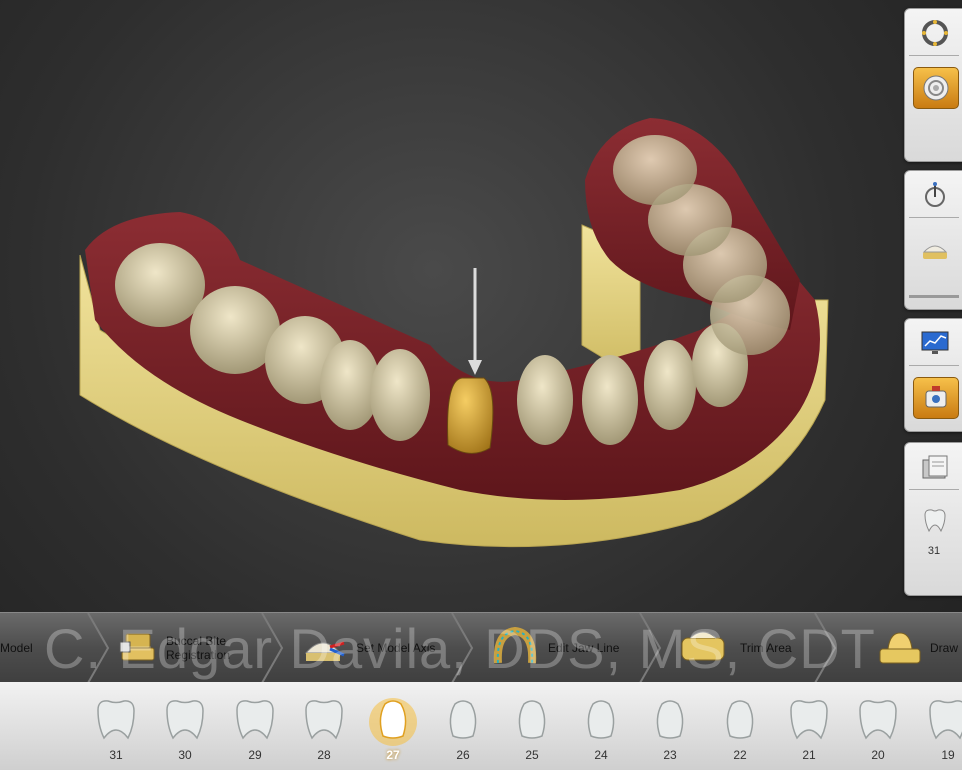 The height and width of the screenshot is (770, 962). What do you see at coordinates (936, 88) in the screenshot?
I see `spiral-icon` at bounding box center [936, 88].